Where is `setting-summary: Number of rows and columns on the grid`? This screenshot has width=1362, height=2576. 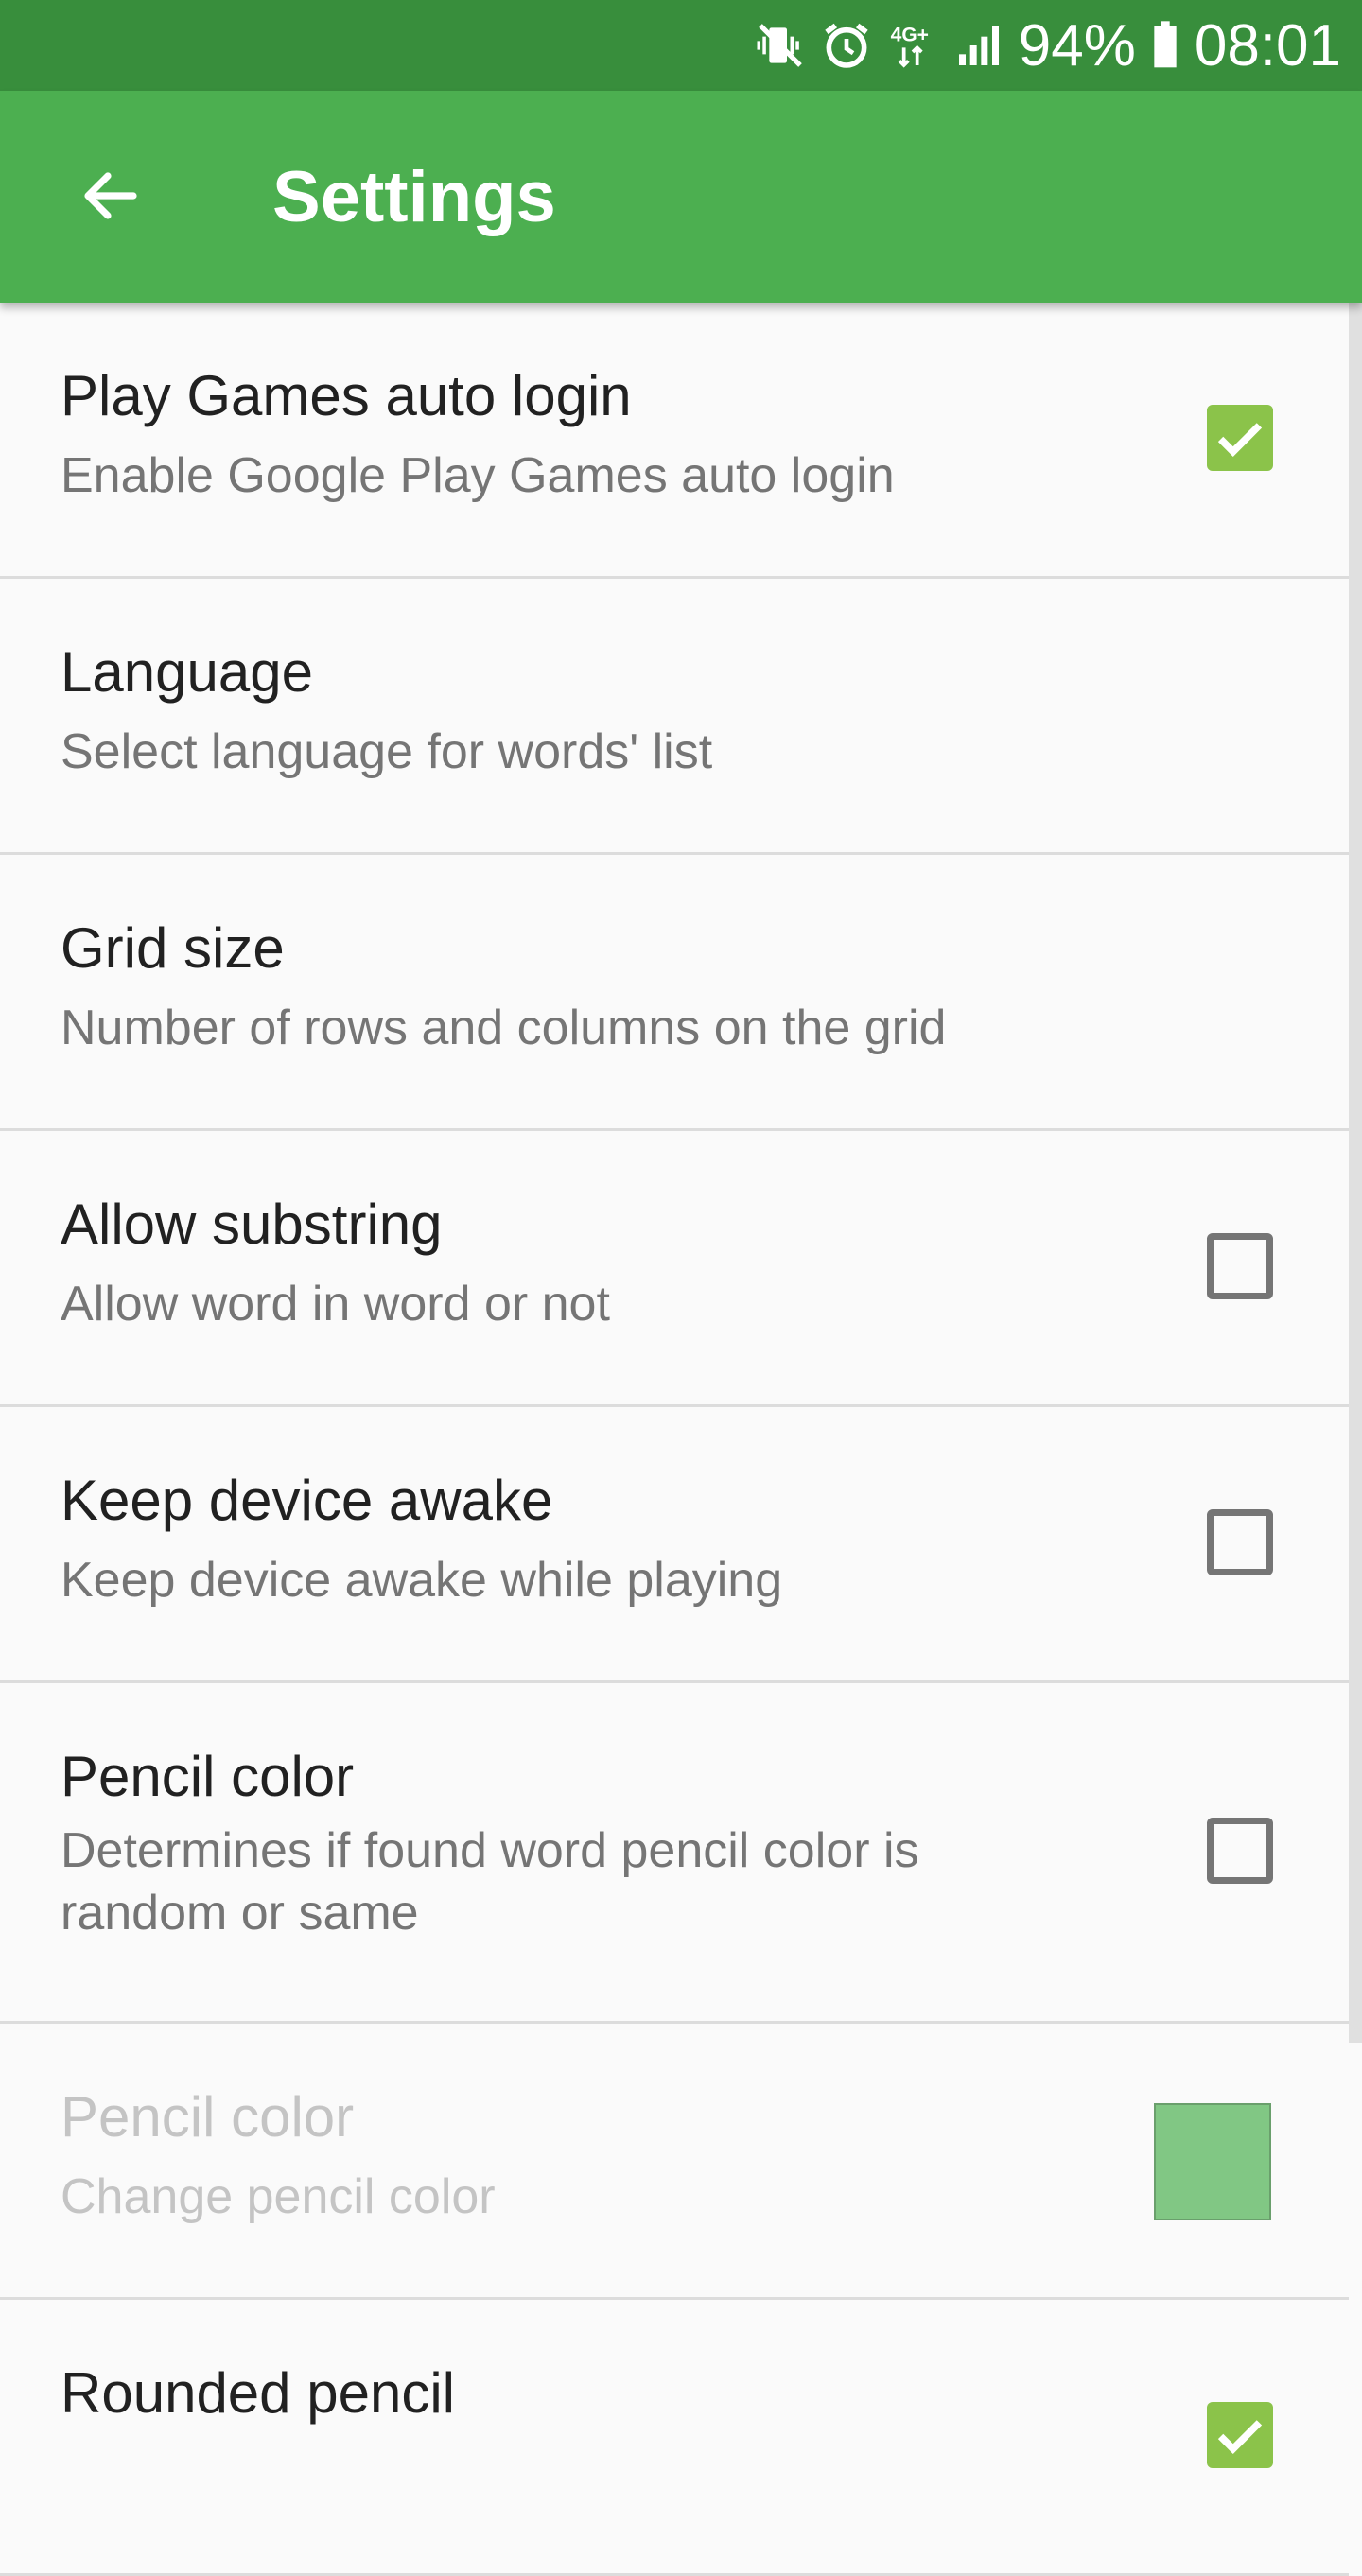 setting-summary: Number of rows and columns on the grid is located at coordinates (504, 1028).